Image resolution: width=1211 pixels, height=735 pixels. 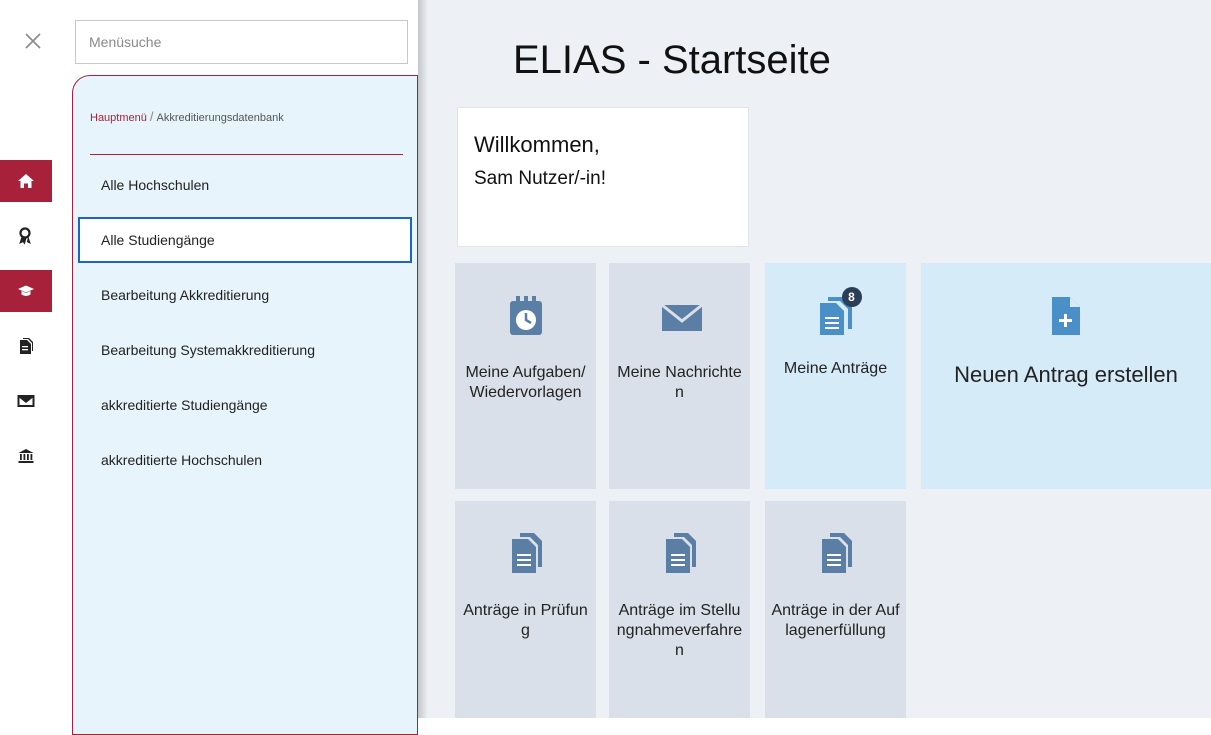 What do you see at coordinates (33, 41) in the screenshot?
I see `close-icon` at bounding box center [33, 41].